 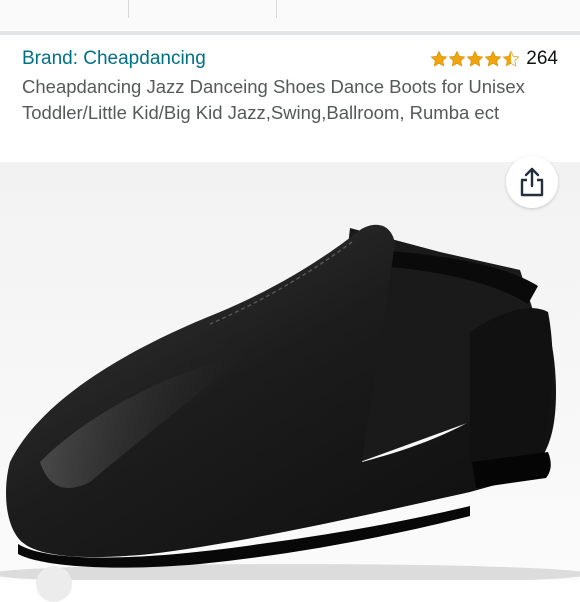 I want to click on star-rating, so click(x=475, y=59).